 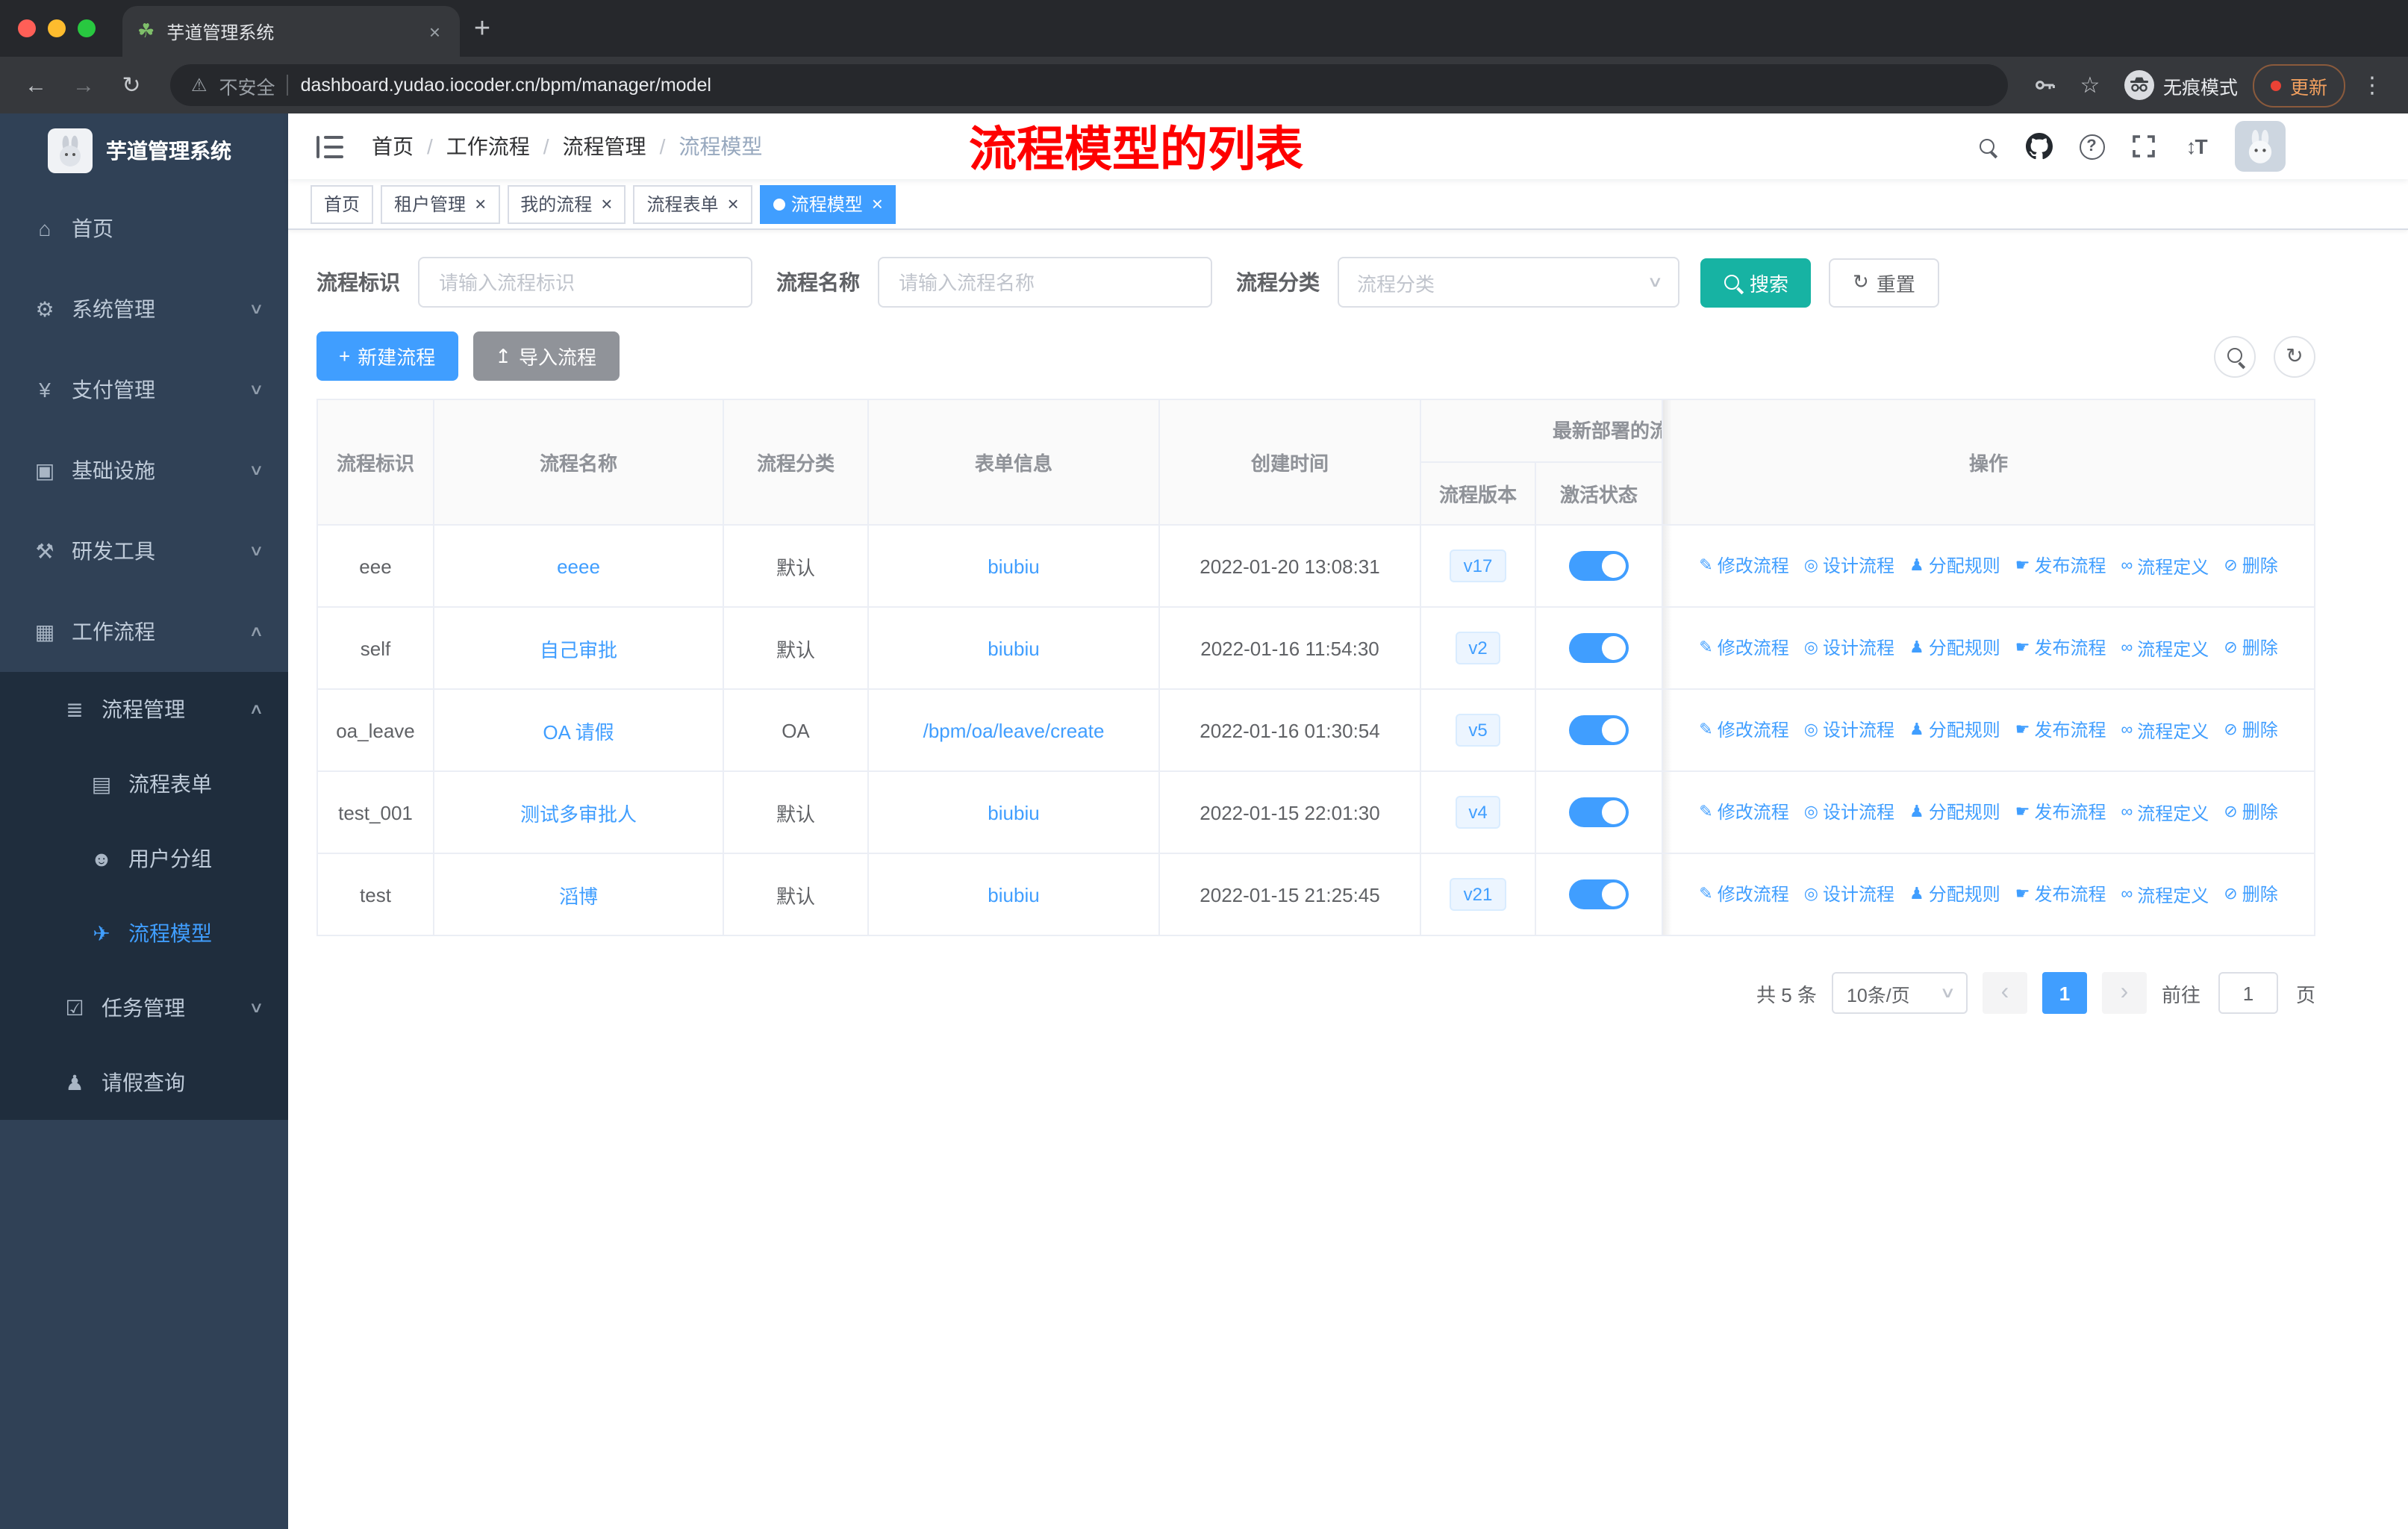 What do you see at coordinates (2260, 146) in the screenshot?
I see `user-avatar` at bounding box center [2260, 146].